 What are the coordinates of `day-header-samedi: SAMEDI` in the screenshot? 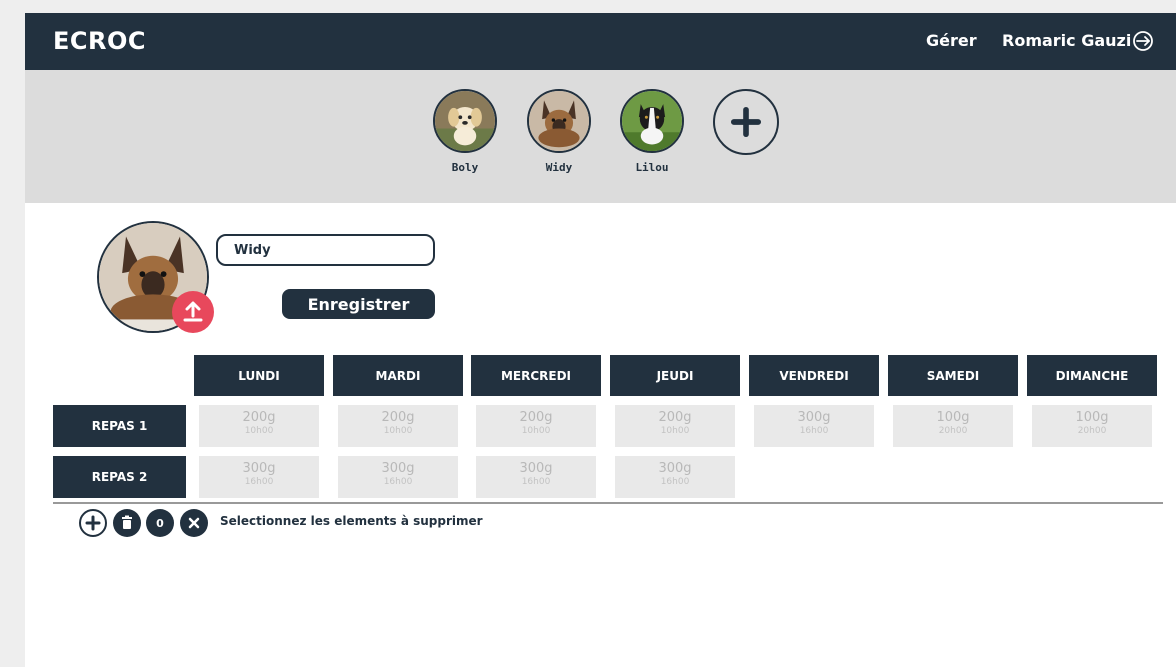 It's located at (953, 375).